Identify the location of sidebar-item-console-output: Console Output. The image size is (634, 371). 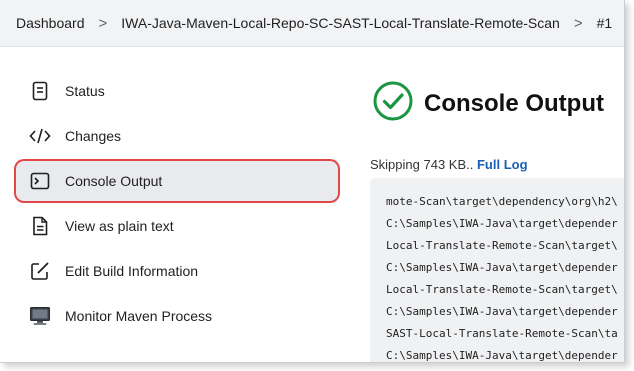
(177, 181).